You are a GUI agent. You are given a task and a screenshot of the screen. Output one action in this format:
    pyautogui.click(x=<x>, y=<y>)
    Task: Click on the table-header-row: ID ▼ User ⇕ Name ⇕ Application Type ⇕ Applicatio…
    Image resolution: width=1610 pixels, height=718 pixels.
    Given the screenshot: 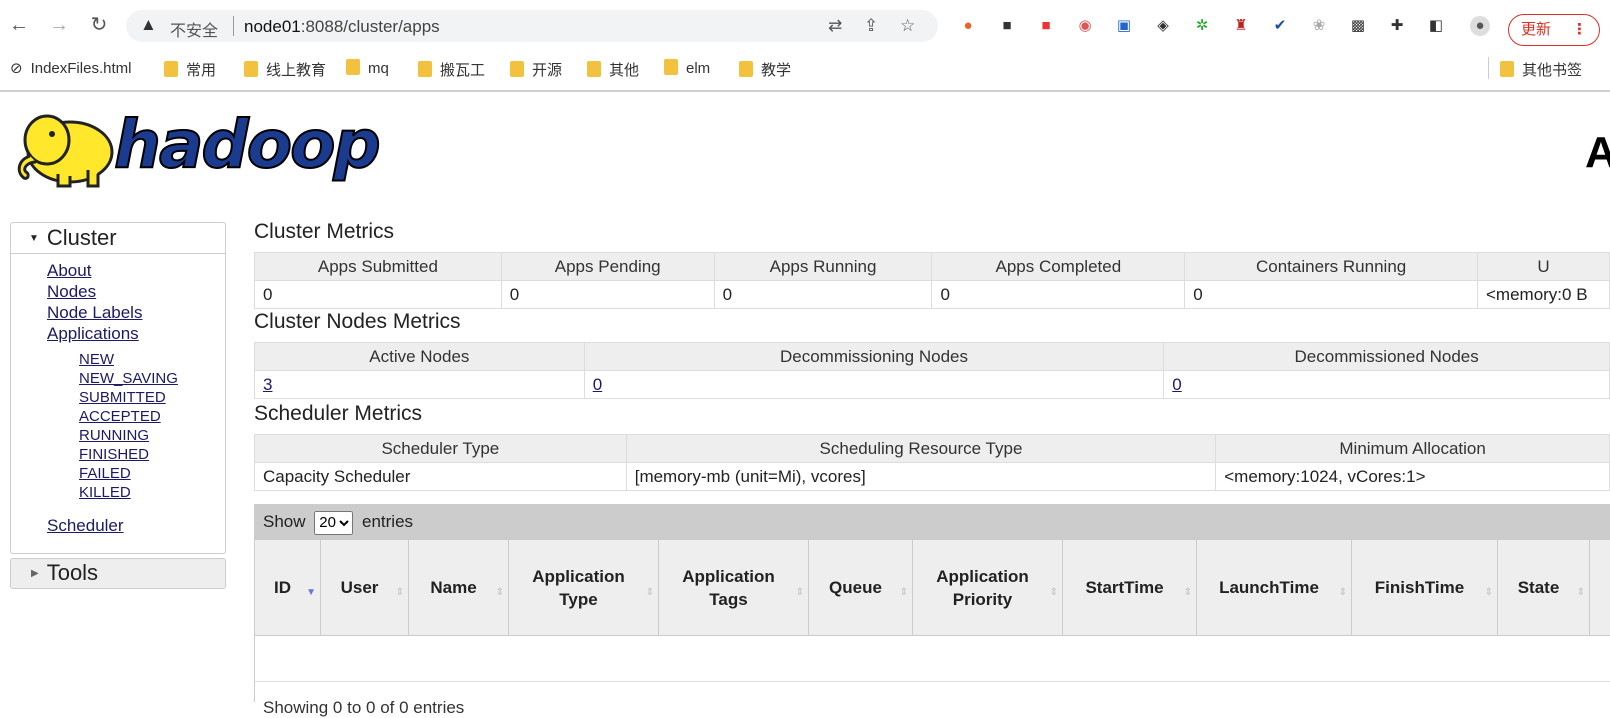 What is the action you would take?
    pyautogui.click(x=932, y=588)
    